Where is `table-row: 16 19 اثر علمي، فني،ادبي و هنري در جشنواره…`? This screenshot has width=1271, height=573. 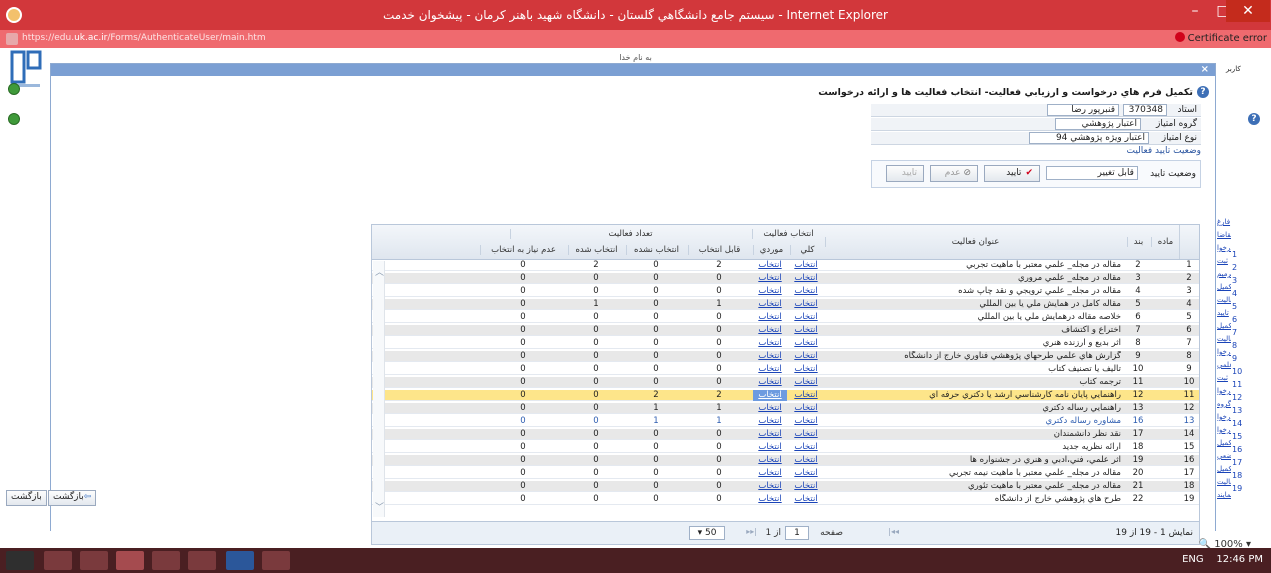
table-row: 16 19 اثر علمي، فني،ادبي و هنري در جشنواره… is located at coordinates (785, 460).